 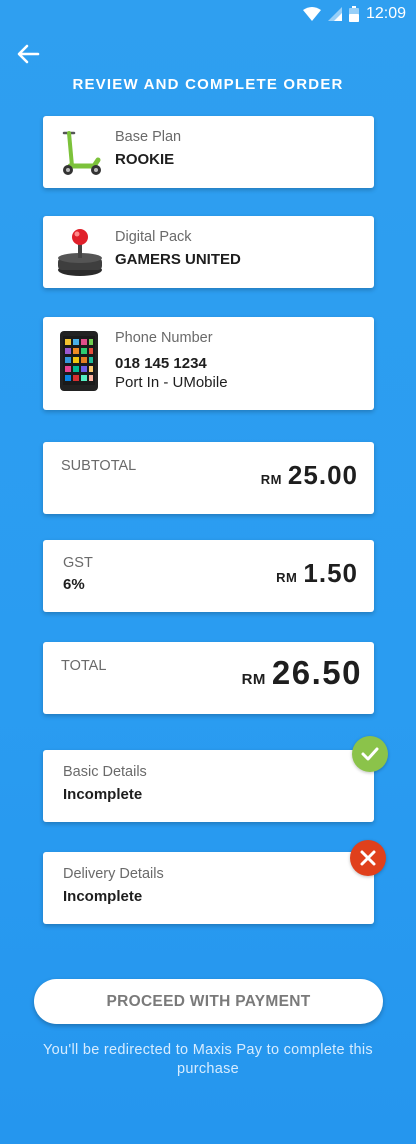 I want to click on delivery-details-label: Delivery Details, so click(x=113, y=874).